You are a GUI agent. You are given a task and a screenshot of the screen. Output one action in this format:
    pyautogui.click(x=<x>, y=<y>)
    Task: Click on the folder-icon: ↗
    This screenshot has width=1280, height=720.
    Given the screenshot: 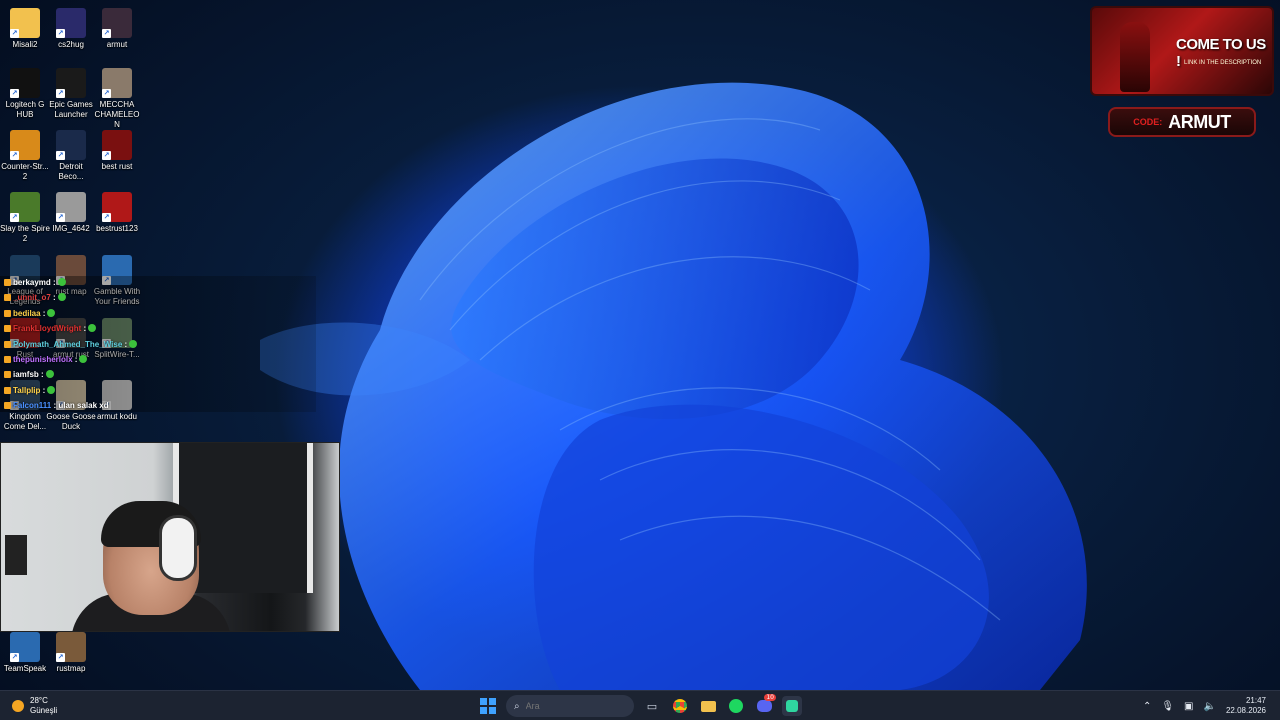 What is the action you would take?
    pyautogui.click(x=25, y=23)
    